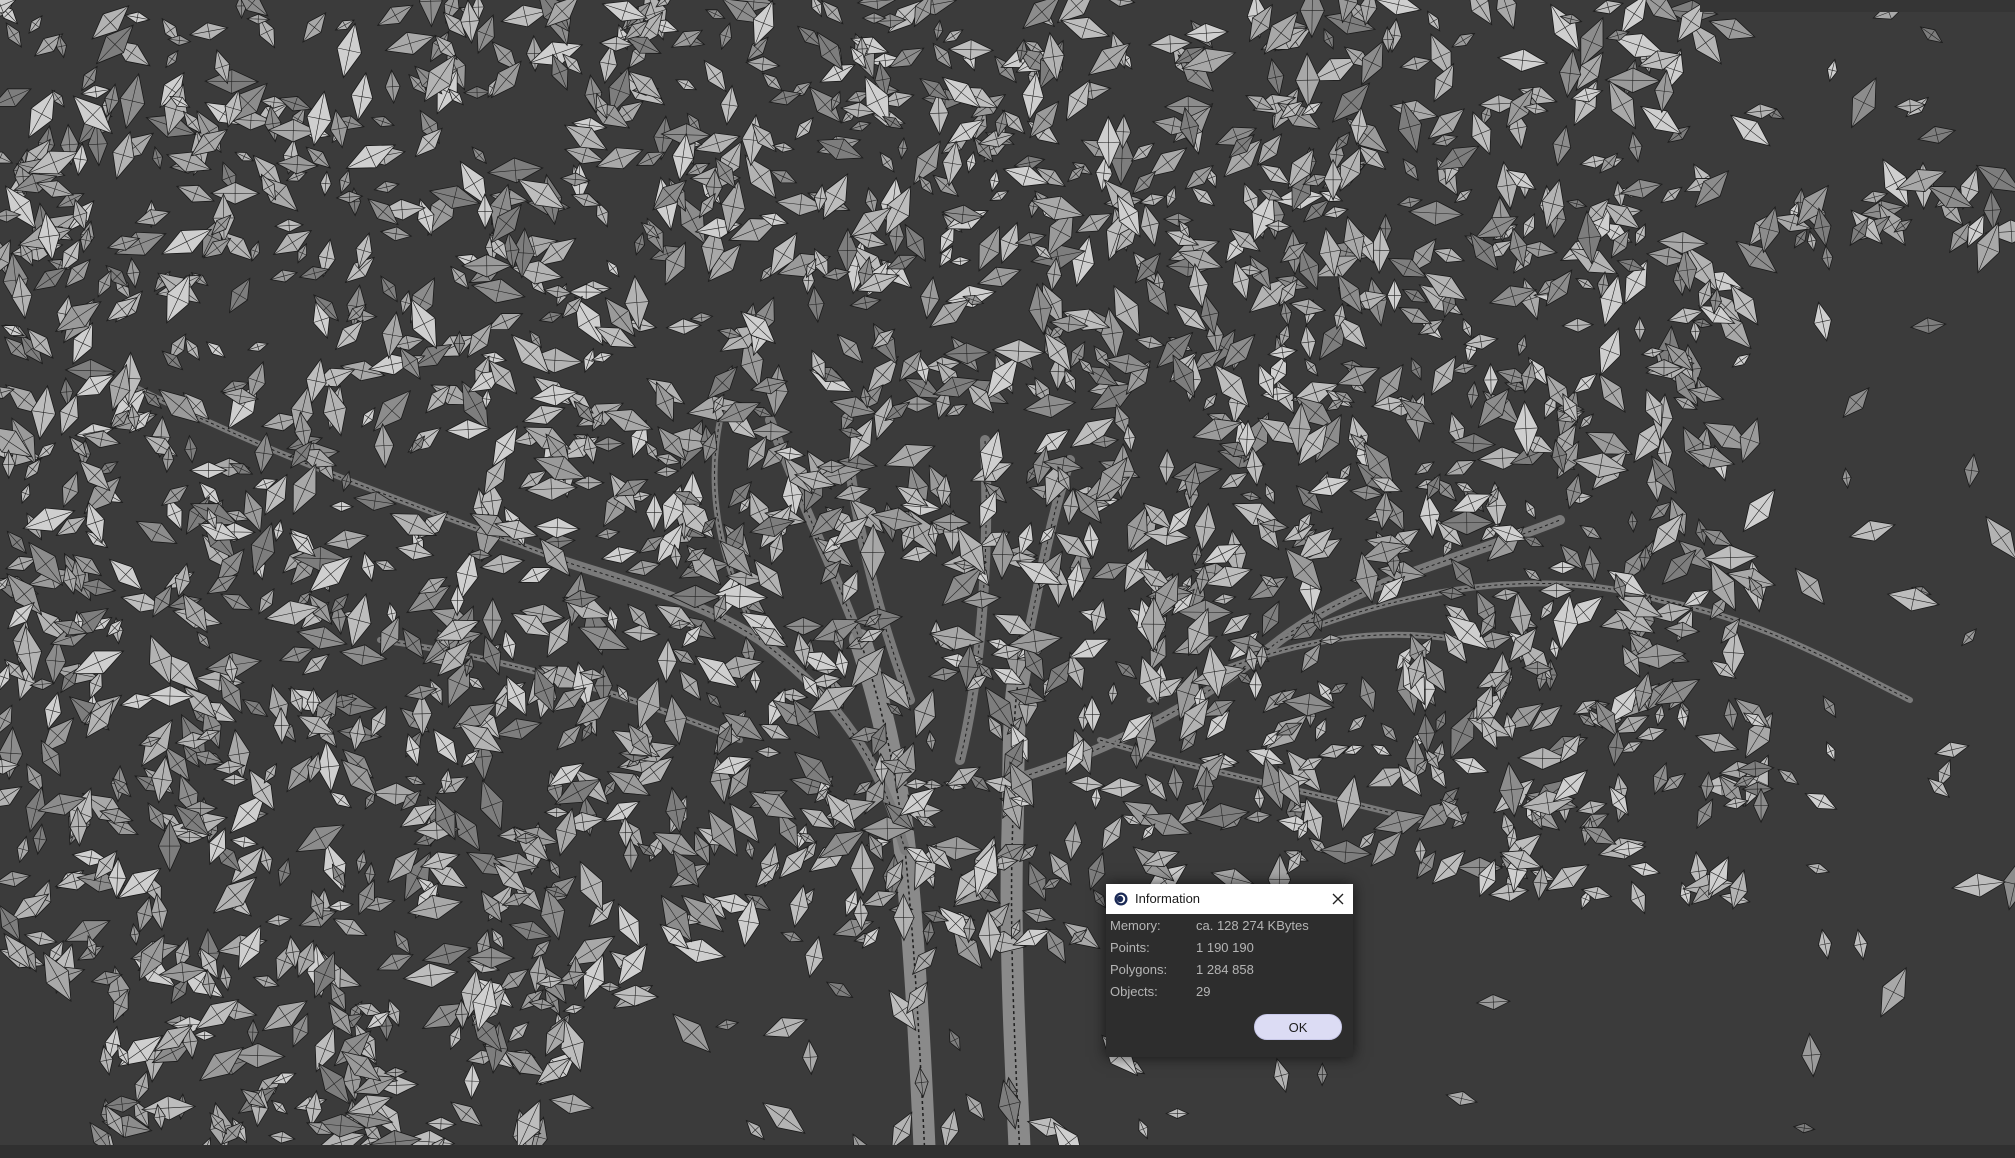 This screenshot has width=2015, height=1158. I want to click on polygons-value: 1 284 858, so click(1225, 969).